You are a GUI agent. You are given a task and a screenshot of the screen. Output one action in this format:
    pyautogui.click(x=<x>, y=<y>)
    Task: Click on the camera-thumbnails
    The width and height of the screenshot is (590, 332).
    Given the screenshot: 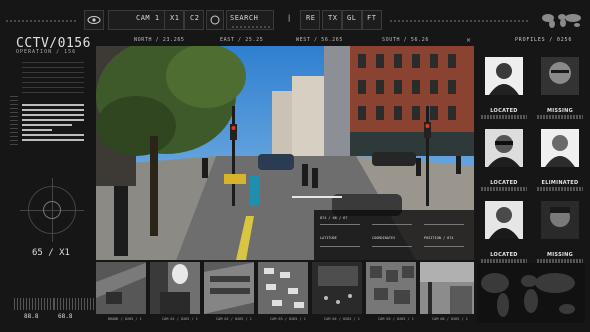 What is the action you would take?
    pyautogui.click(x=285, y=288)
    